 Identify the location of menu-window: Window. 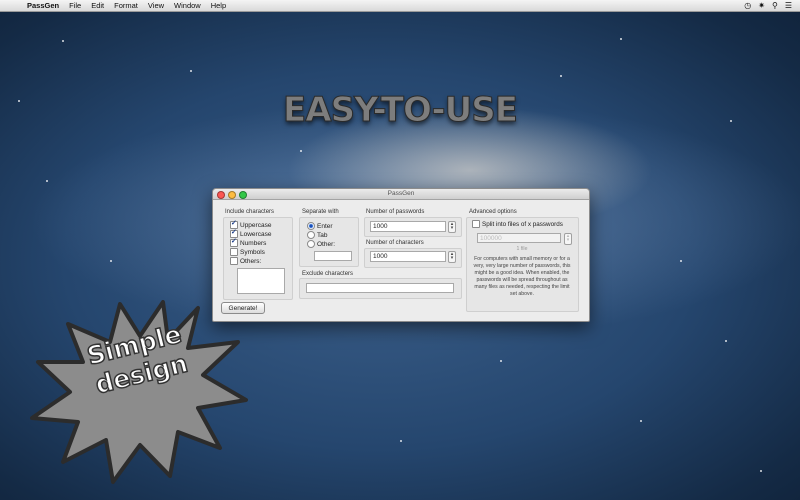
(187, 5).